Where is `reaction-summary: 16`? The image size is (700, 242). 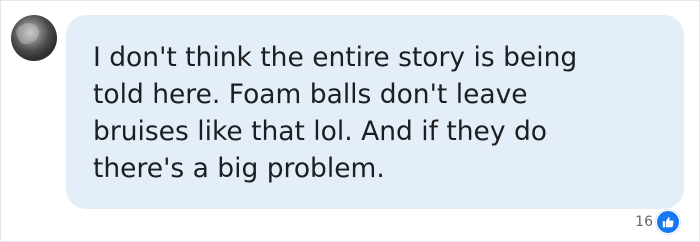
reaction-summary: 16 is located at coordinates (657, 222).